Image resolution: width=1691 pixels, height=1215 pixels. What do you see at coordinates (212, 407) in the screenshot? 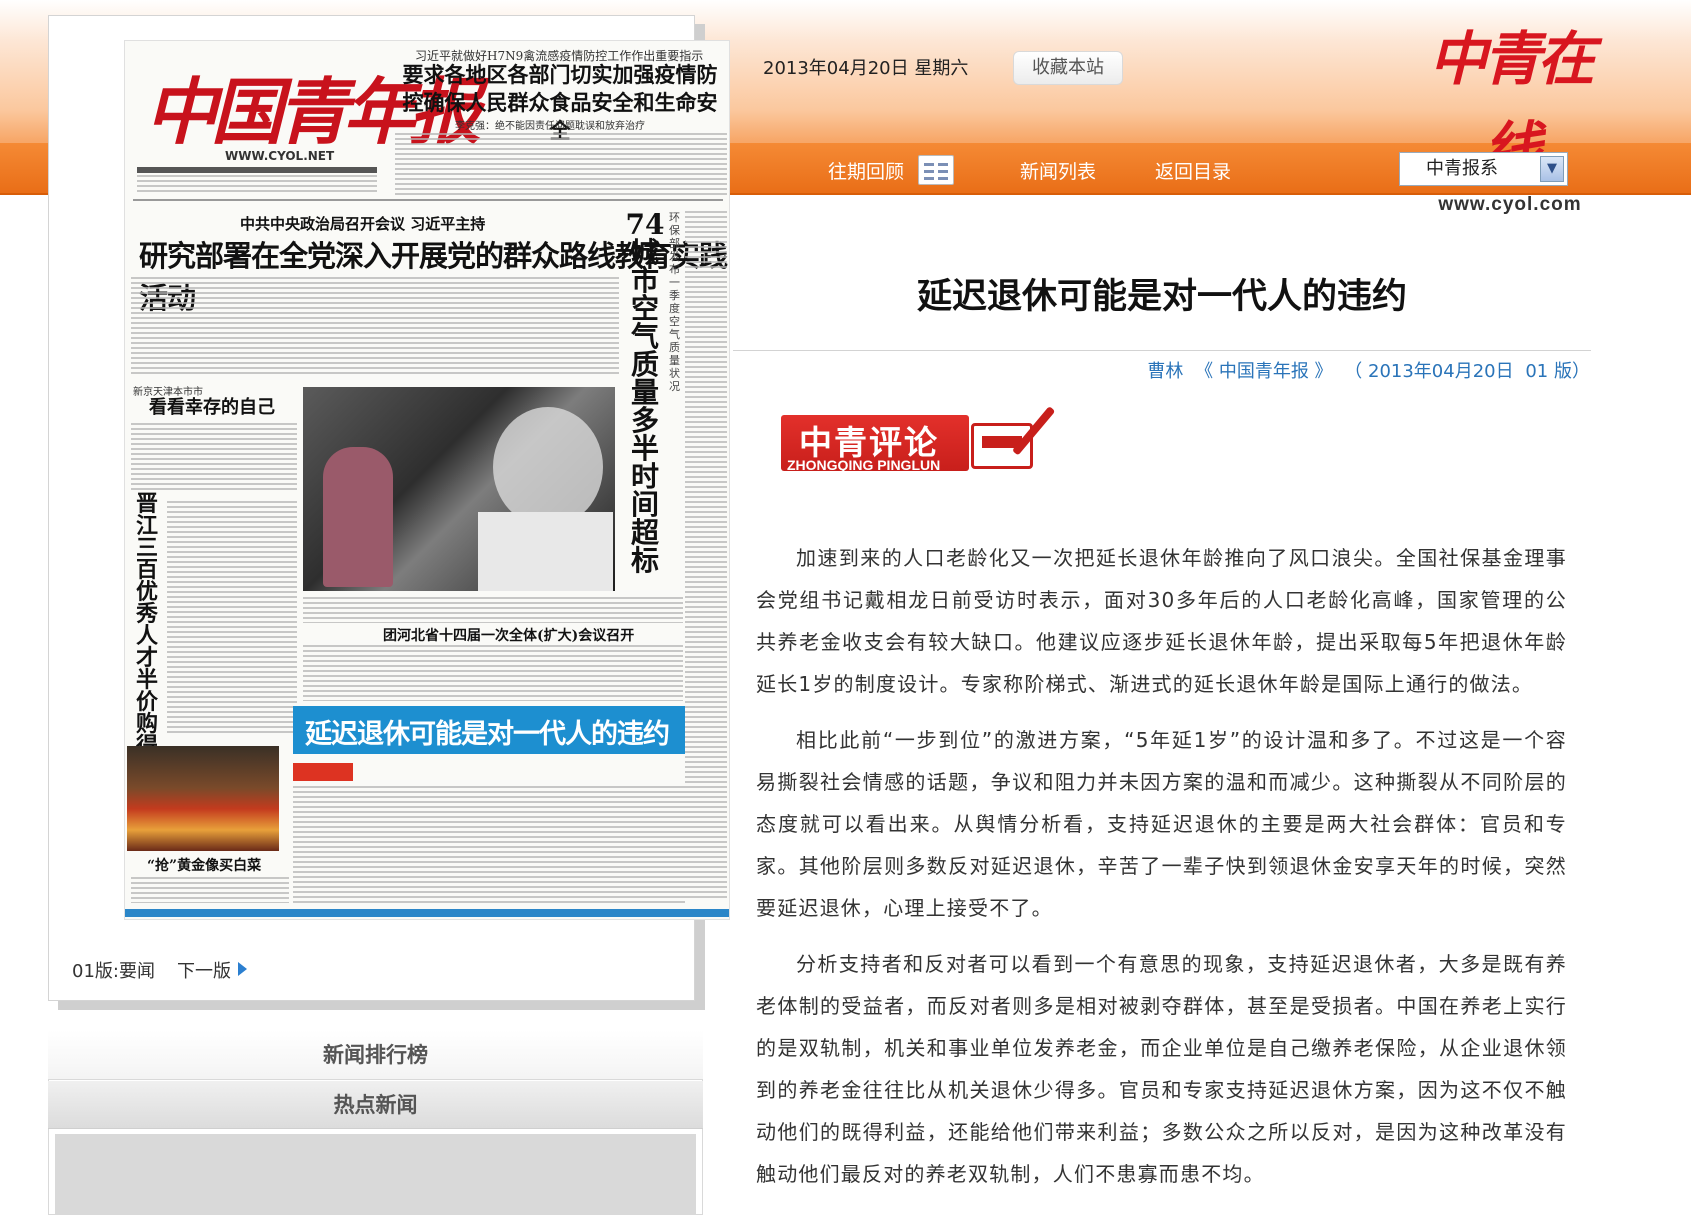
I see `sub-headline: 看看幸存的自己` at bounding box center [212, 407].